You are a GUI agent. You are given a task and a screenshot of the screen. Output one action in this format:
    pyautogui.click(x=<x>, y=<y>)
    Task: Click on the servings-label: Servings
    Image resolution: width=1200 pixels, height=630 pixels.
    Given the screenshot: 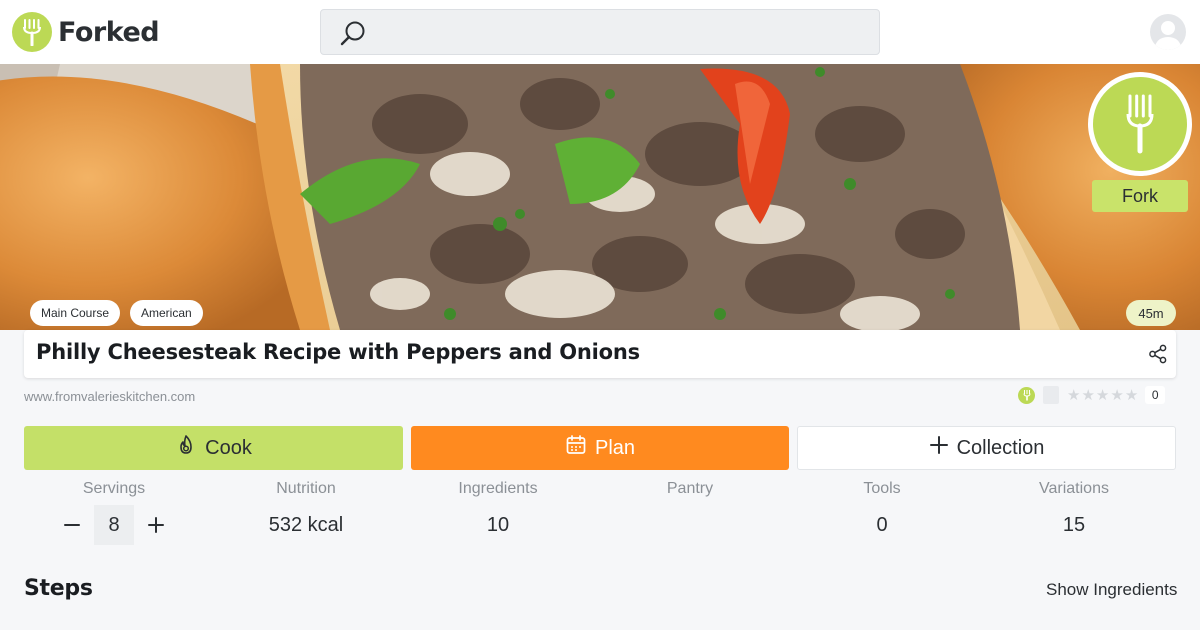 What is the action you would take?
    pyautogui.click(x=114, y=488)
    